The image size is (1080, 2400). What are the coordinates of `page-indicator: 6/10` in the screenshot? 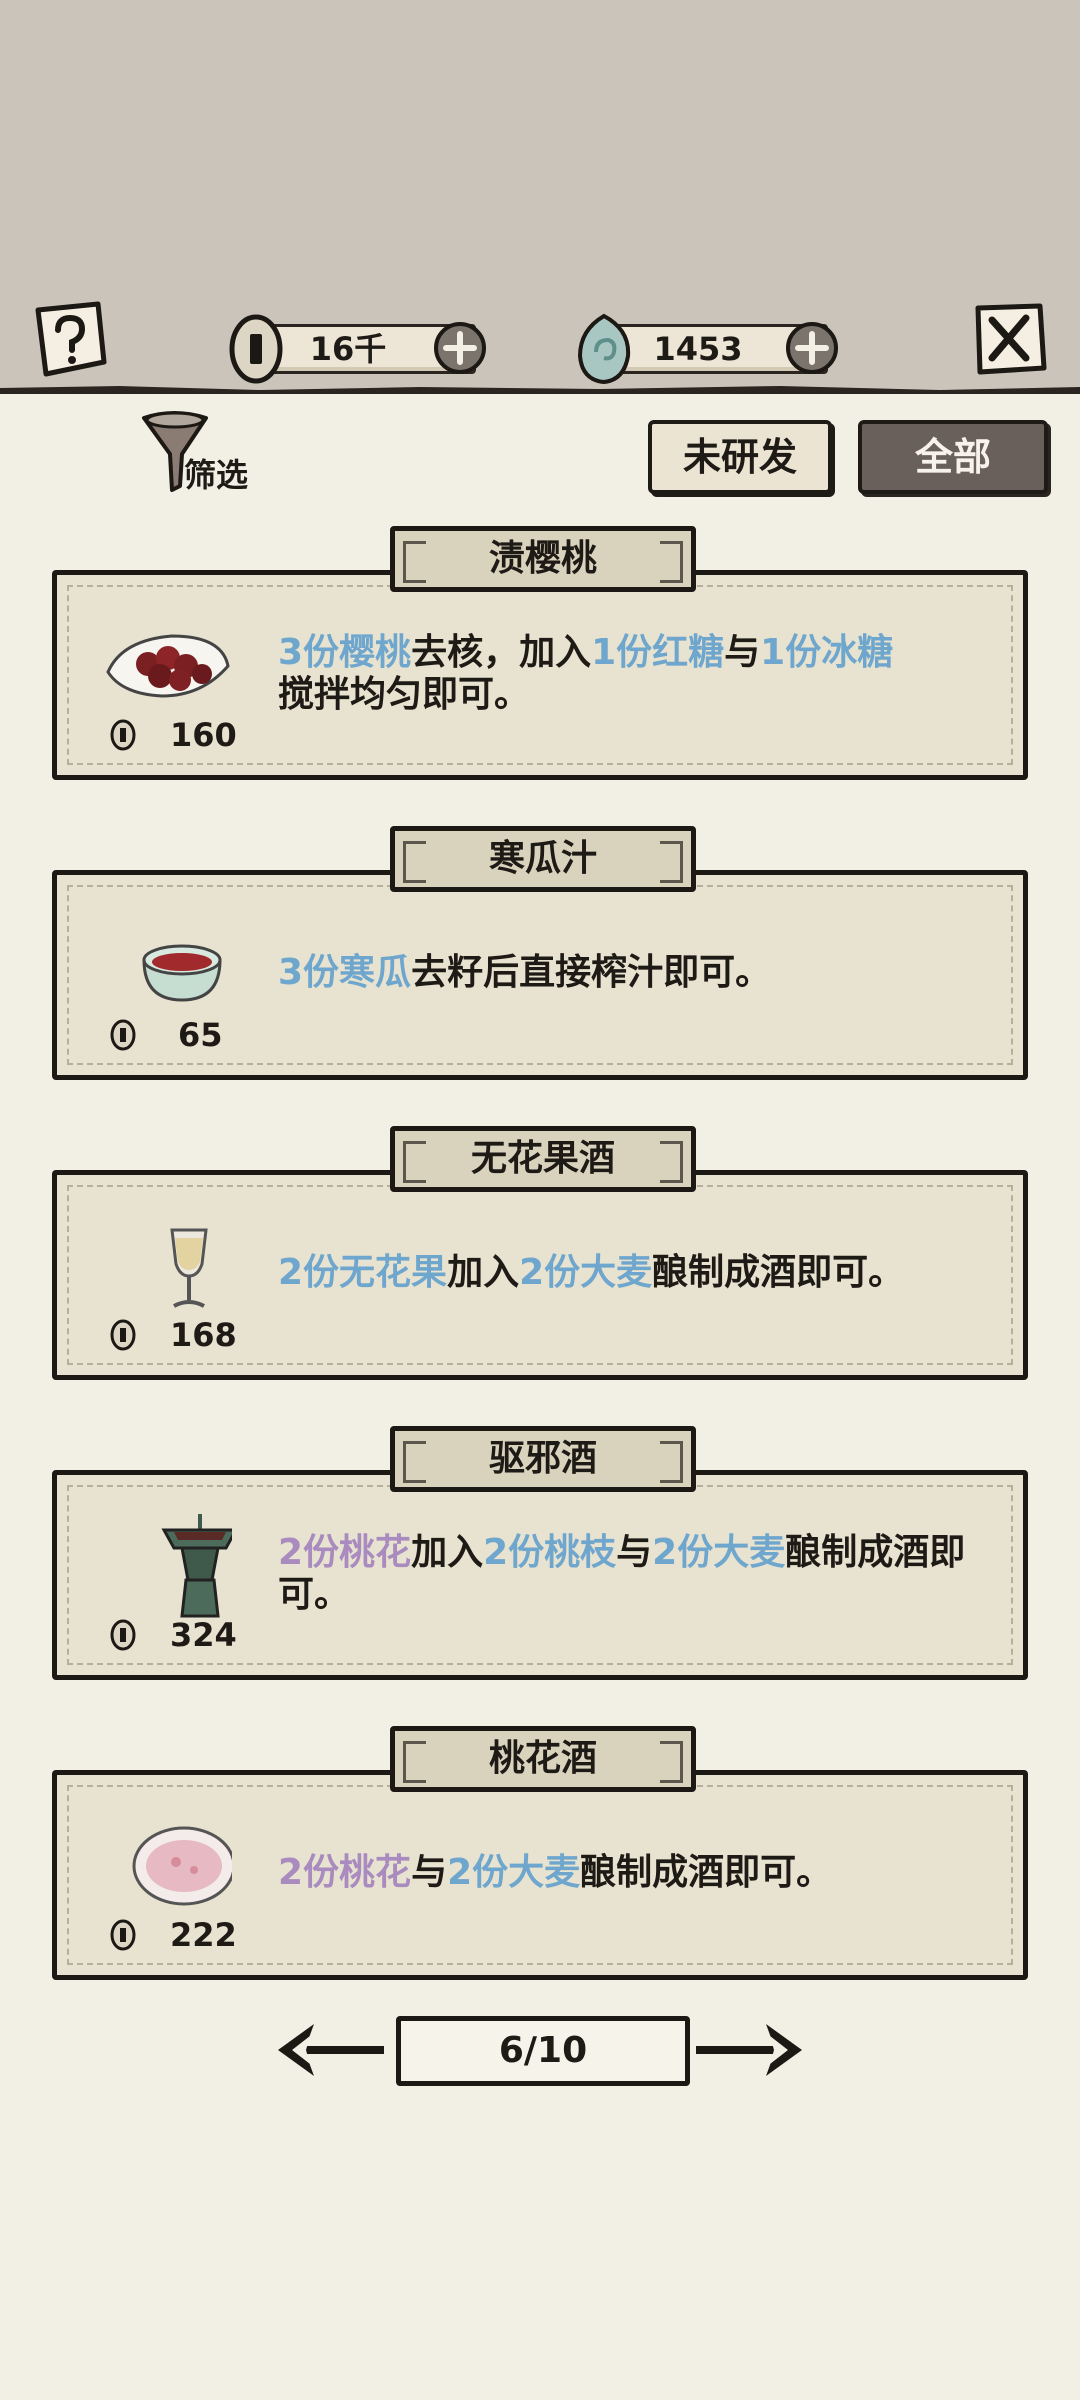 It's located at (543, 2051).